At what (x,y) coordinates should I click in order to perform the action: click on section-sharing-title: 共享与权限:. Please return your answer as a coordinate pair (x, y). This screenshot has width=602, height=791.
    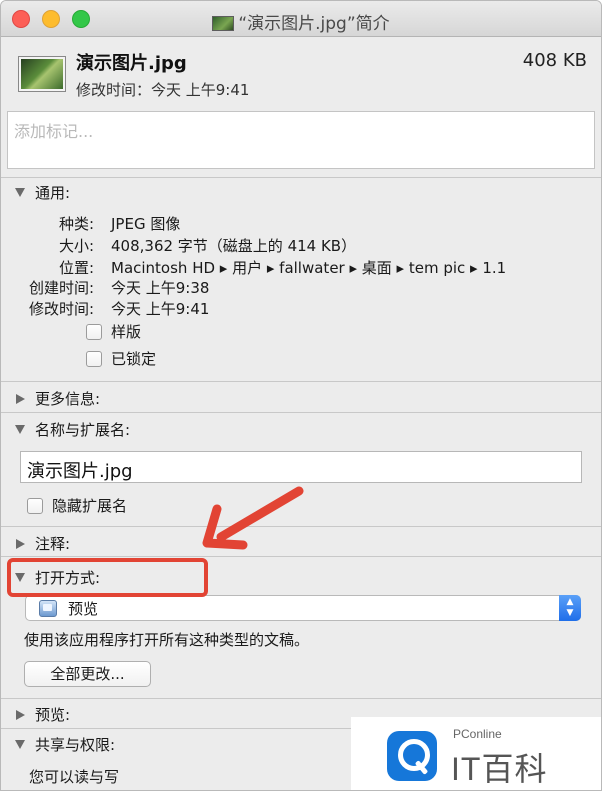
    Looking at the image, I should click on (75, 745).